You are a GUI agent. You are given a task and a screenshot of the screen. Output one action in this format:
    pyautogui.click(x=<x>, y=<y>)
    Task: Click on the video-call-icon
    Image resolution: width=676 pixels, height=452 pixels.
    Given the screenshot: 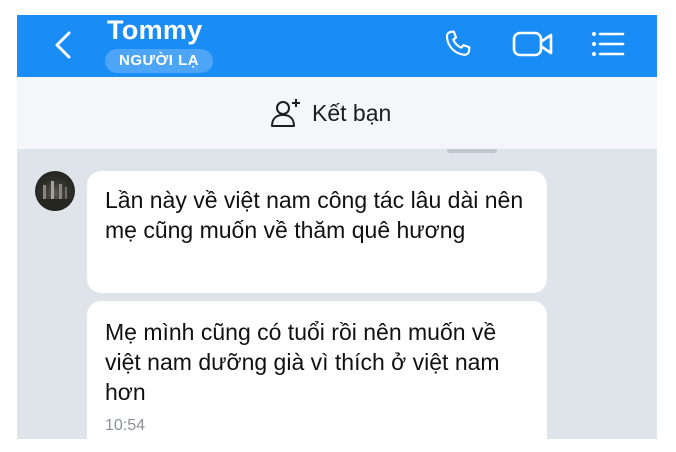 What is the action you would take?
    pyautogui.click(x=533, y=44)
    